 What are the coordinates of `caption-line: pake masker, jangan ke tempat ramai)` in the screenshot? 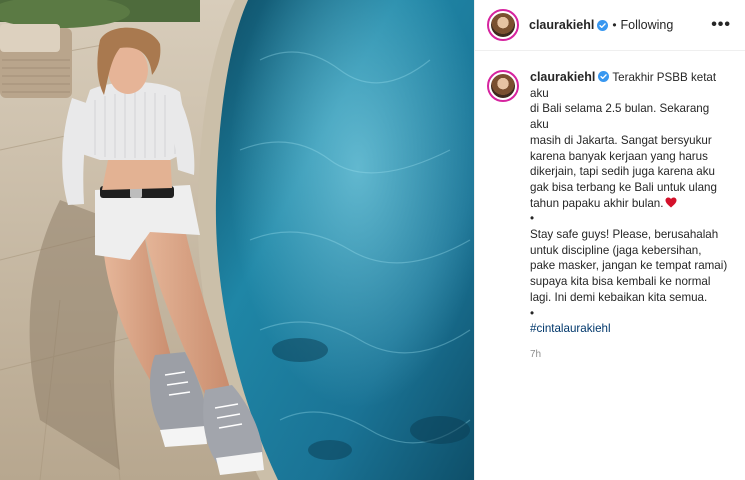 It's located at (629, 266).